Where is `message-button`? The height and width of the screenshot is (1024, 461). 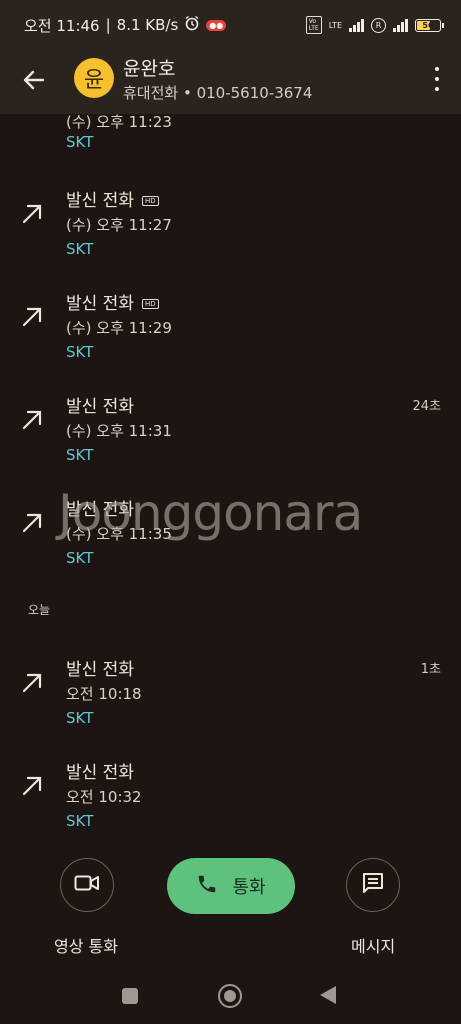 message-button is located at coordinates (373, 885).